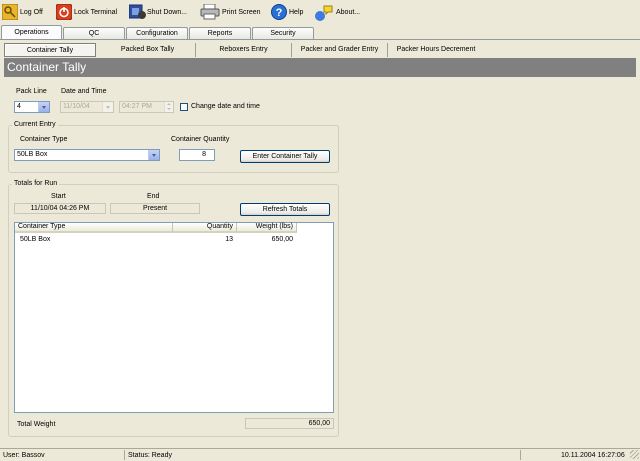  What do you see at coordinates (267, 228) in the screenshot?
I see `col-weight: Weight (lbs)` at bounding box center [267, 228].